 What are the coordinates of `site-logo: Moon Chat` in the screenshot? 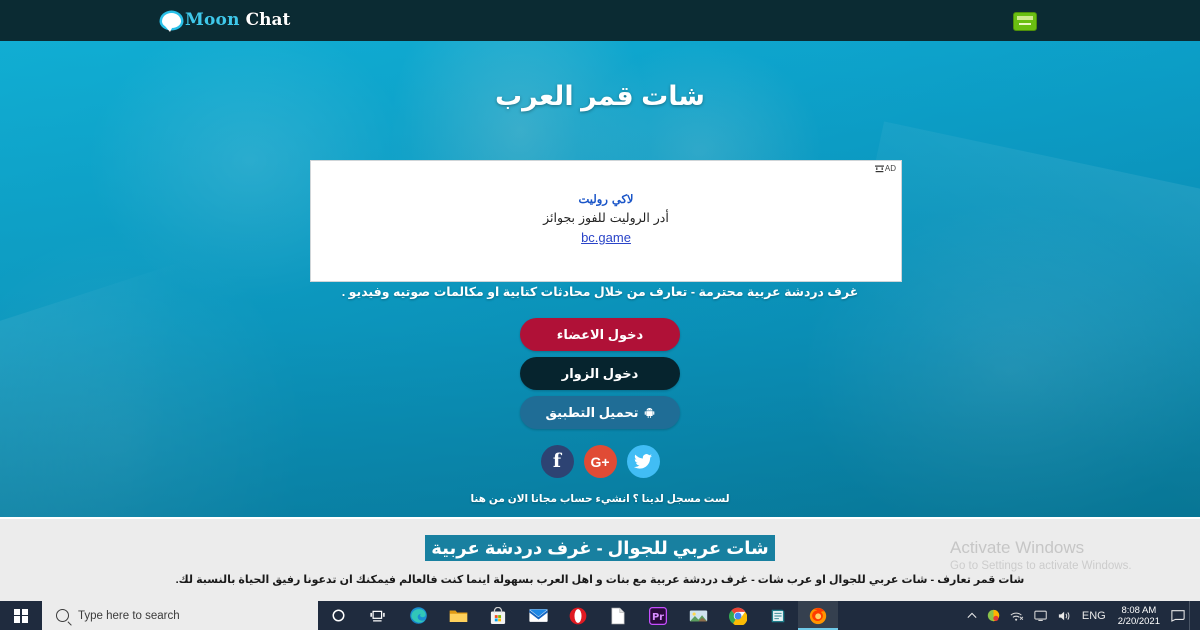 It's located at (226, 20).